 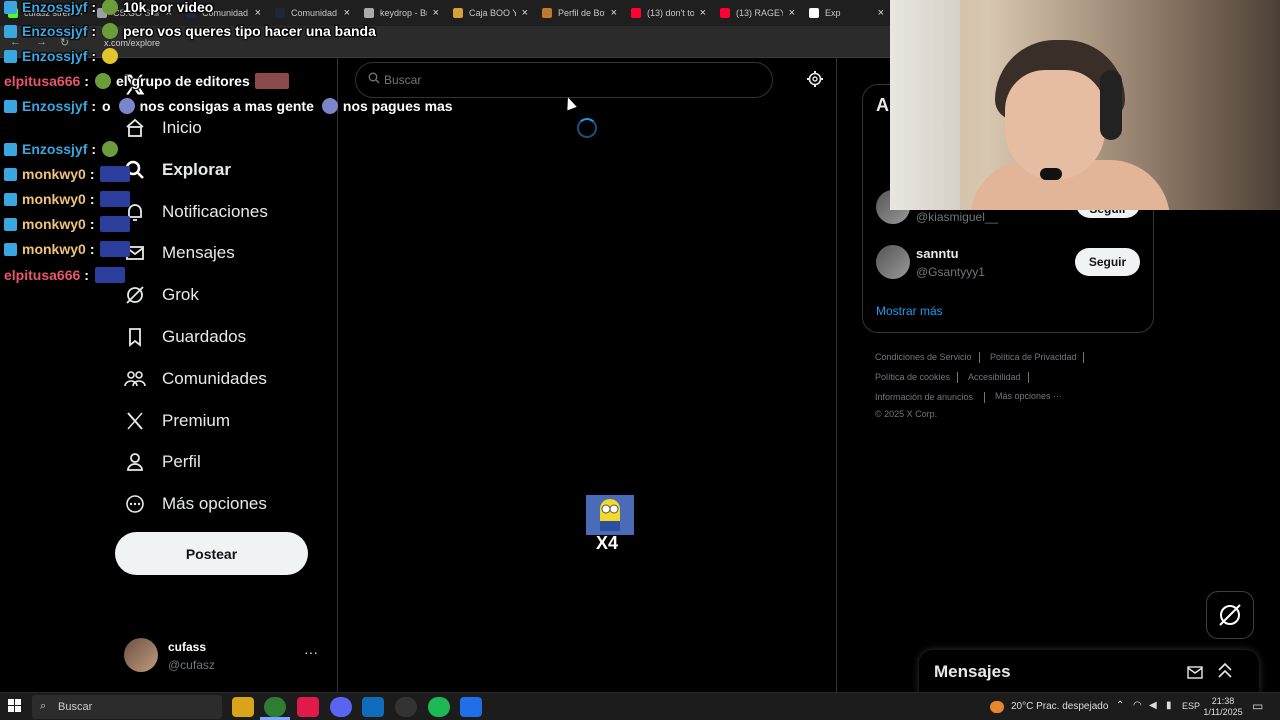 What do you see at coordinates (1153, 705) in the screenshot?
I see `volume-icon: ◀` at bounding box center [1153, 705].